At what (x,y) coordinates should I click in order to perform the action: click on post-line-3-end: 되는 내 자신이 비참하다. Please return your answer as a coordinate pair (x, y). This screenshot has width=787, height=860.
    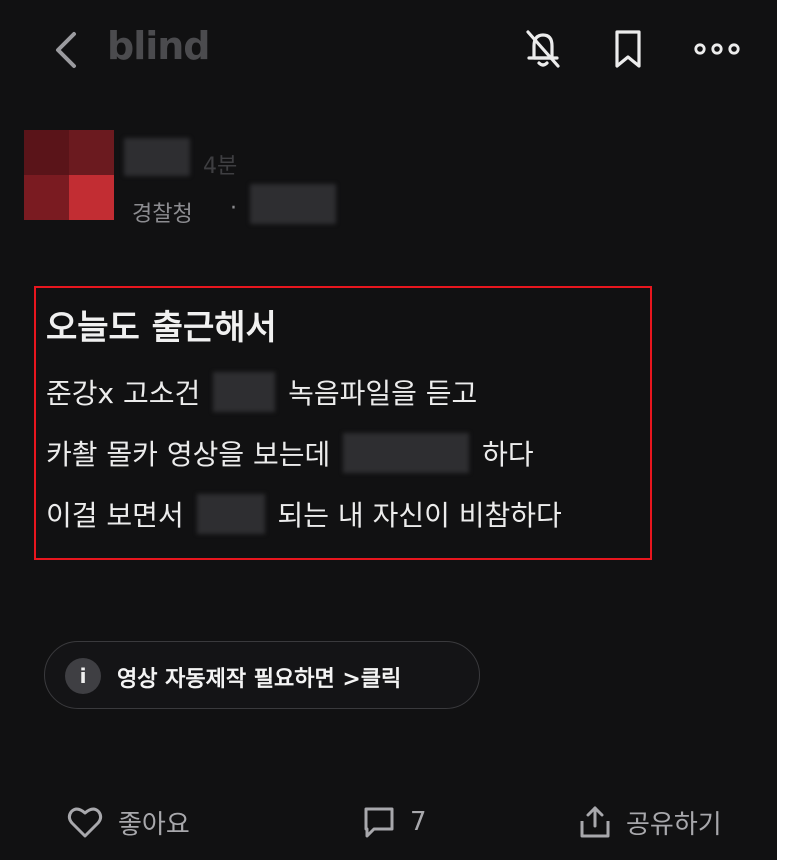
    Looking at the image, I should click on (419, 515).